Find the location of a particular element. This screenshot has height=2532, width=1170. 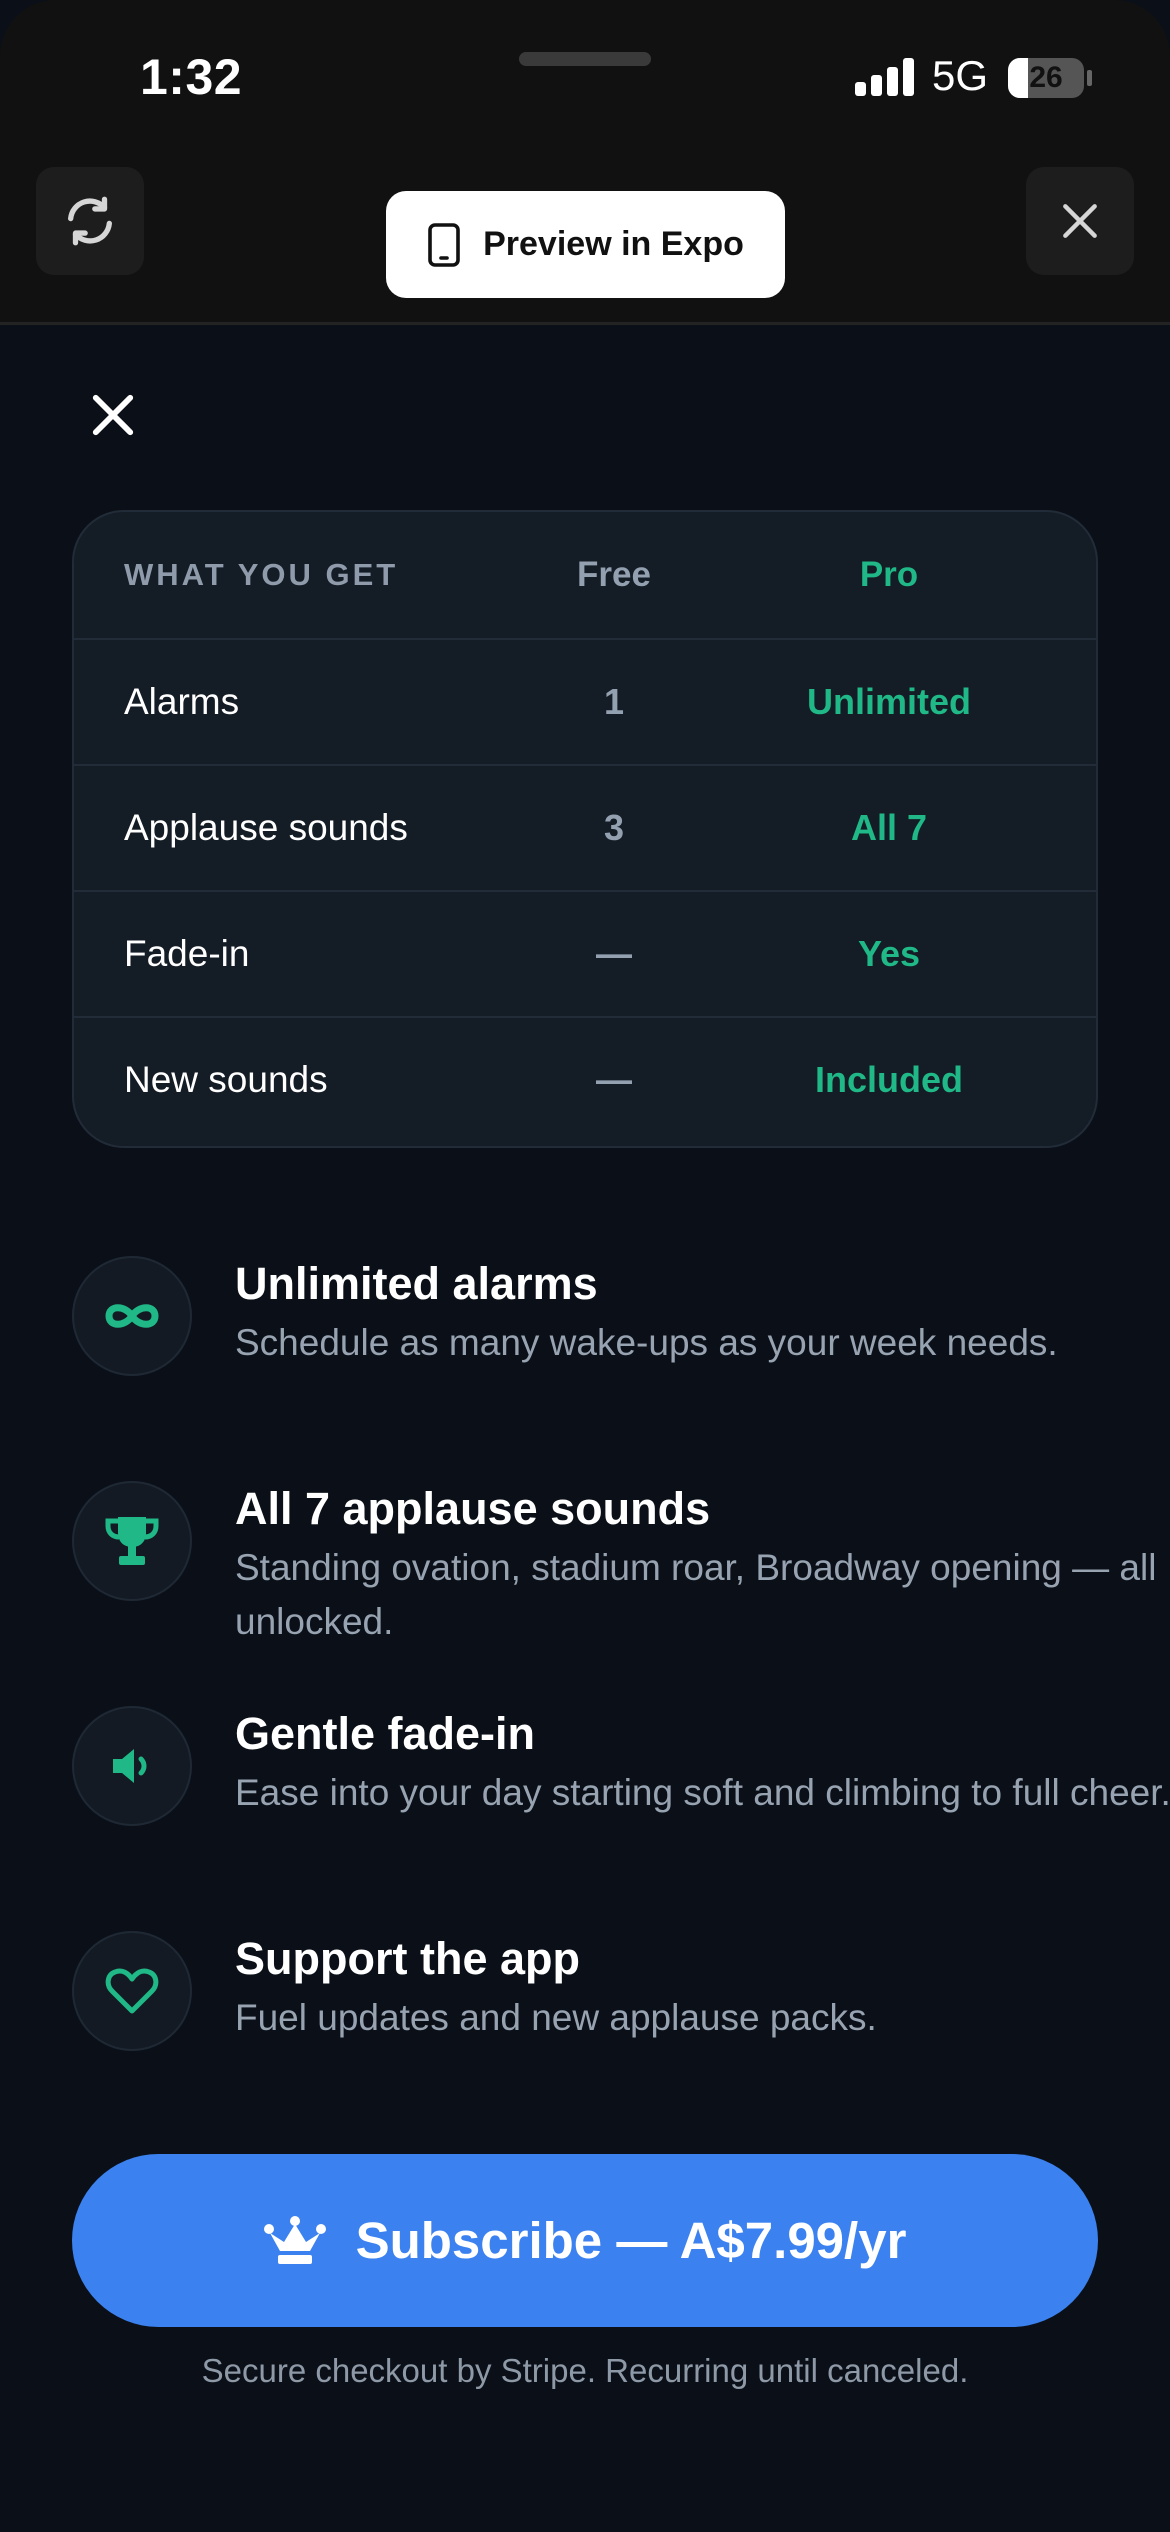

header-pro: Pro is located at coordinates (889, 574).